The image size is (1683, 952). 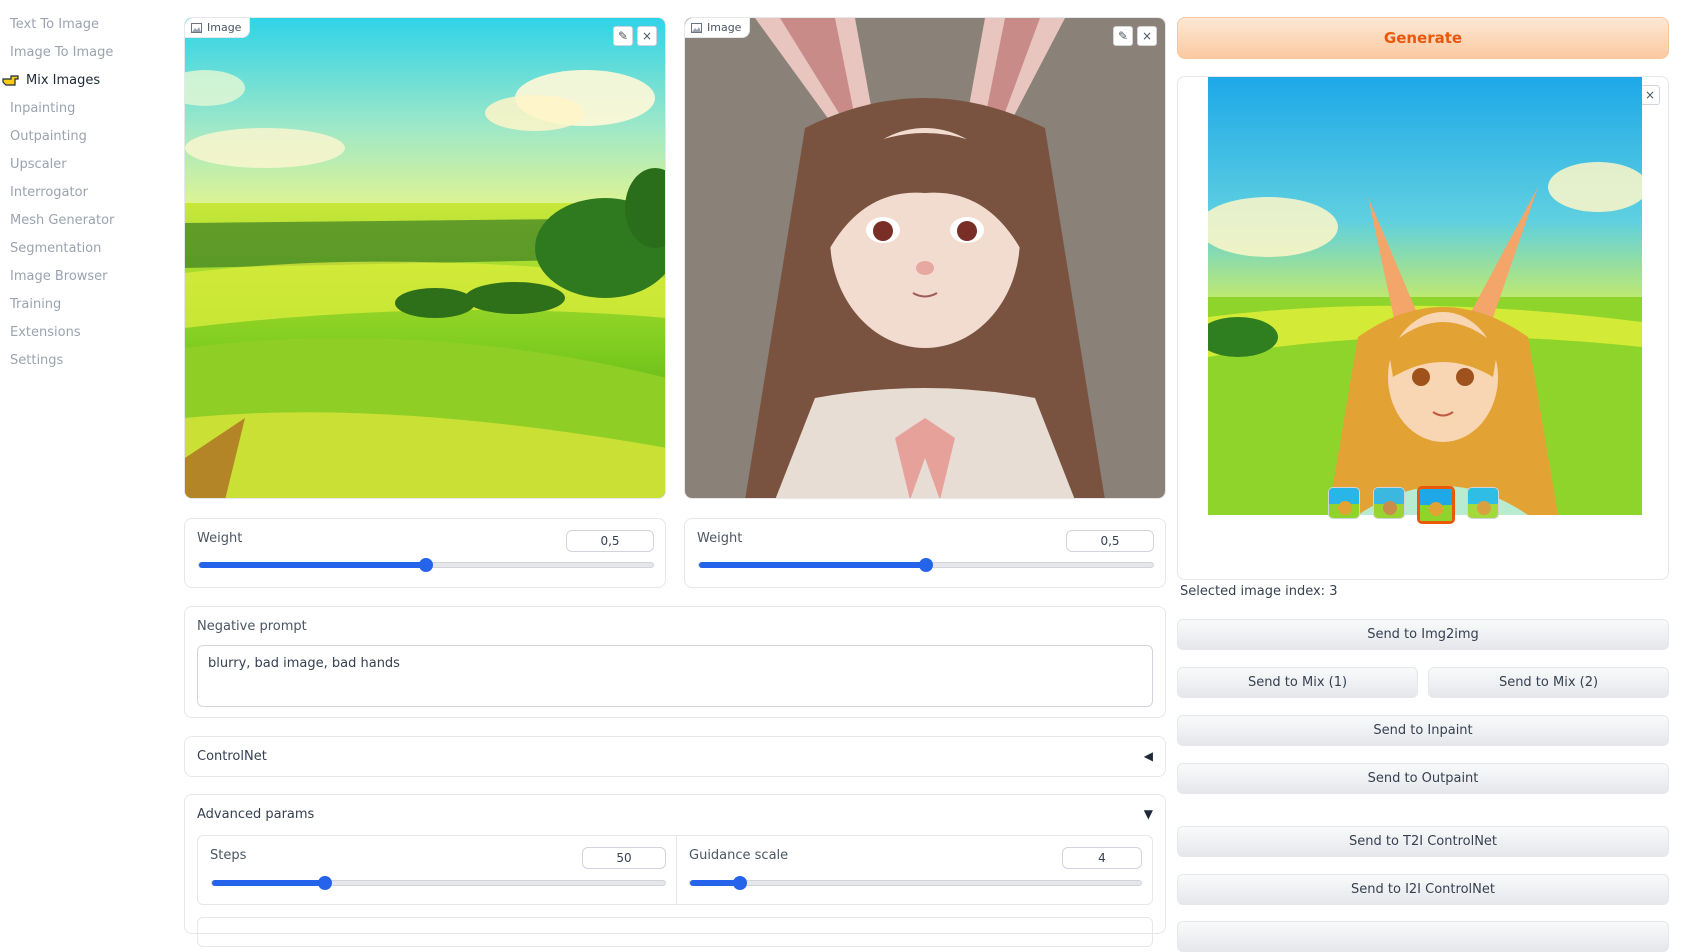 I want to click on portrait-image, so click(x=925, y=258).